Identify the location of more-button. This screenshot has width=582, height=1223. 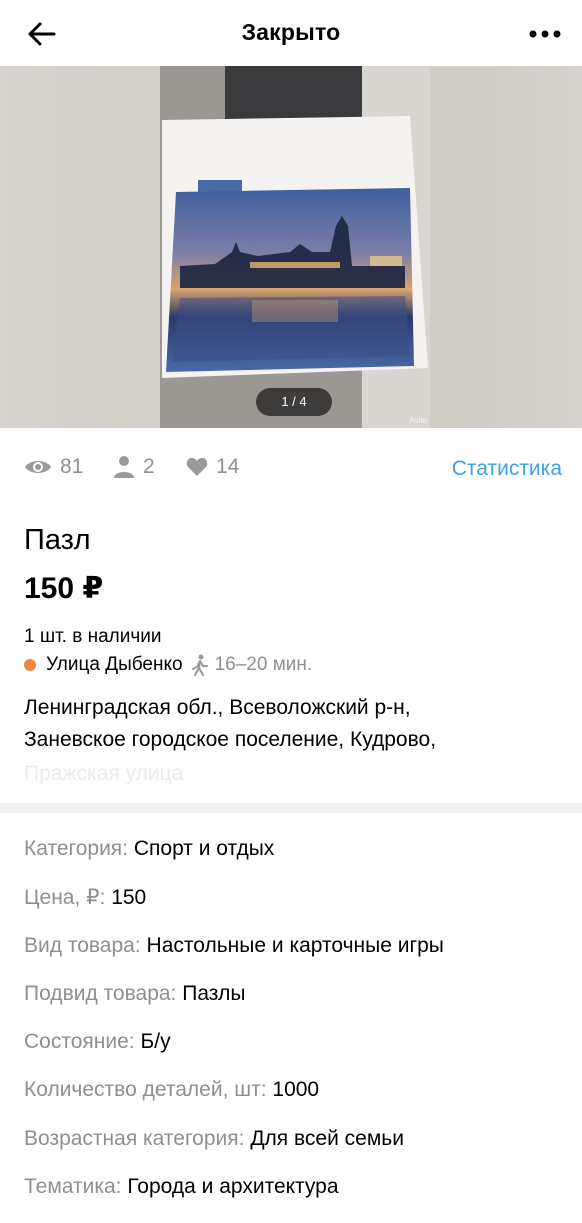
(545, 34).